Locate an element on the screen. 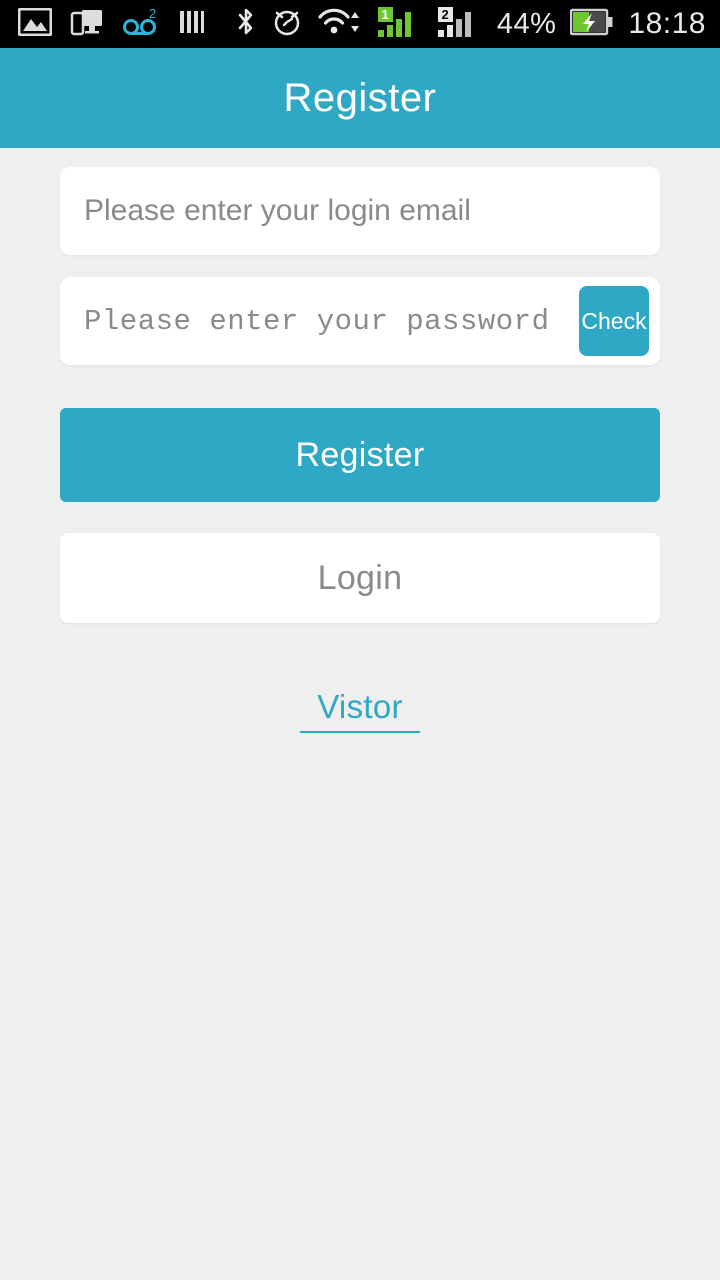 The width and height of the screenshot is (720, 1280). screen-mirroring-icon is located at coordinates (87, 24).